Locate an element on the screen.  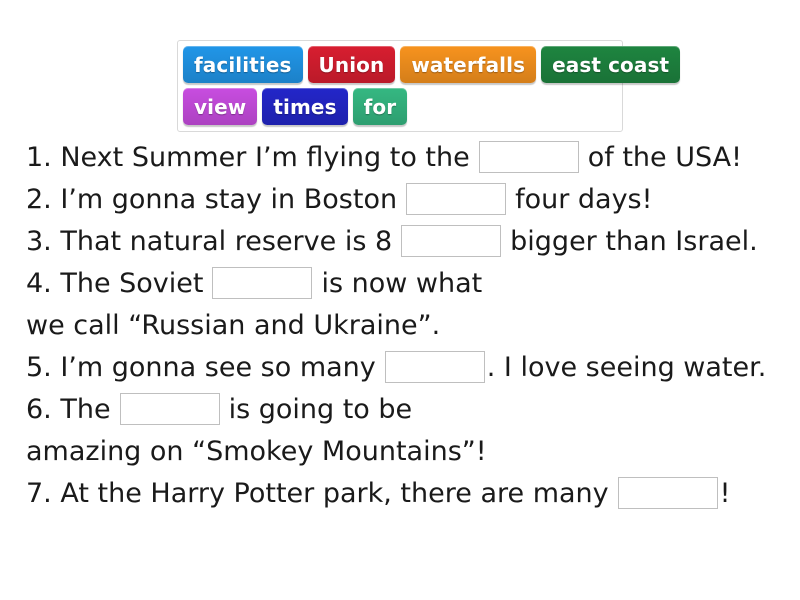
sentence-line: amazing on “Smokey Mountains”! is located at coordinates (408, 451).